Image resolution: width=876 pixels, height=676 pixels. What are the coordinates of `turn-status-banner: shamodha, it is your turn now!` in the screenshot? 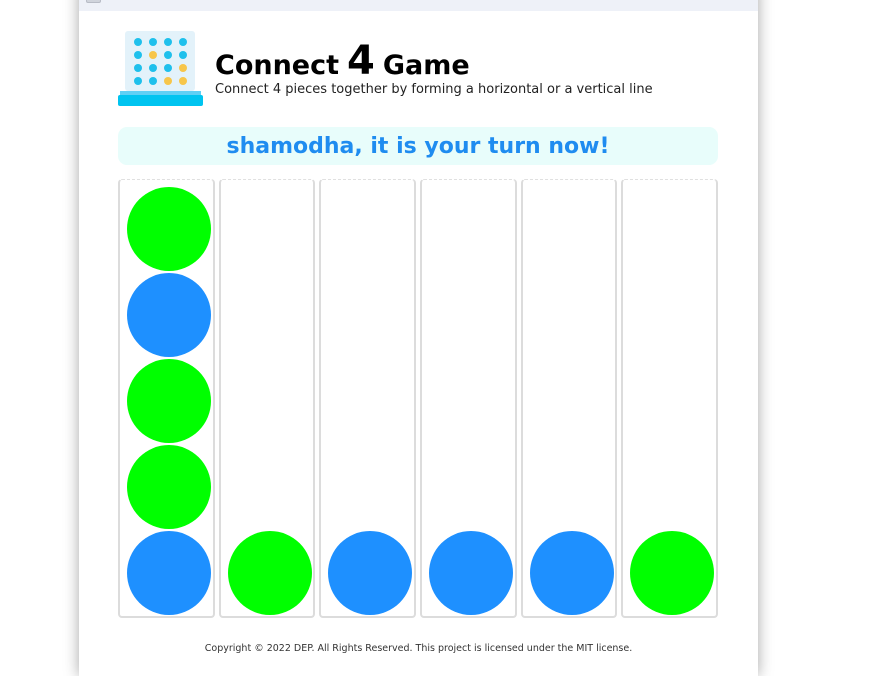 It's located at (418, 146).